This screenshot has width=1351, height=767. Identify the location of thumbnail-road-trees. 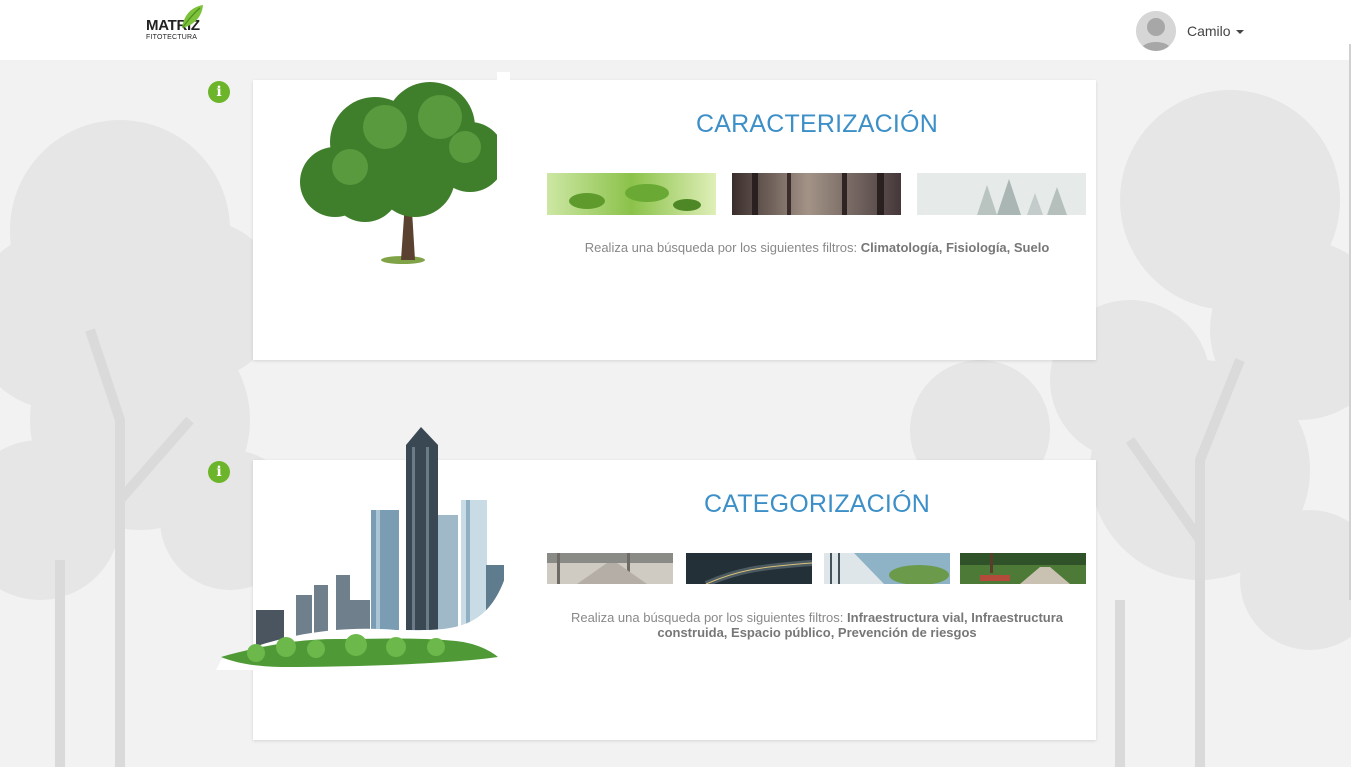
(610, 568).